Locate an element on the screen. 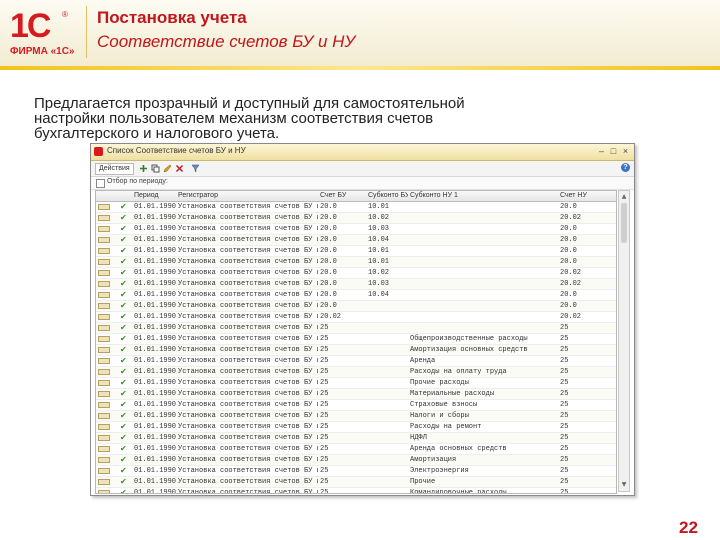 This screenshot has height=540, width=720. column-header-account-bu: Счет БУ is located at coordinates (343, 196).